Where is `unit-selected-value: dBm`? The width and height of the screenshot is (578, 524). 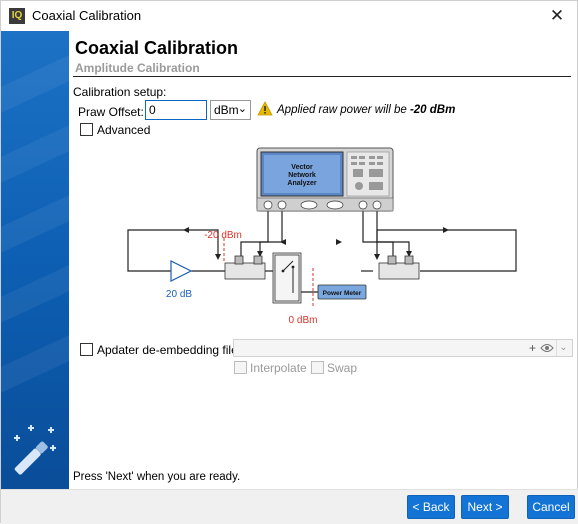 unit-selected-value: dBm is located at coordinates (226, 110).